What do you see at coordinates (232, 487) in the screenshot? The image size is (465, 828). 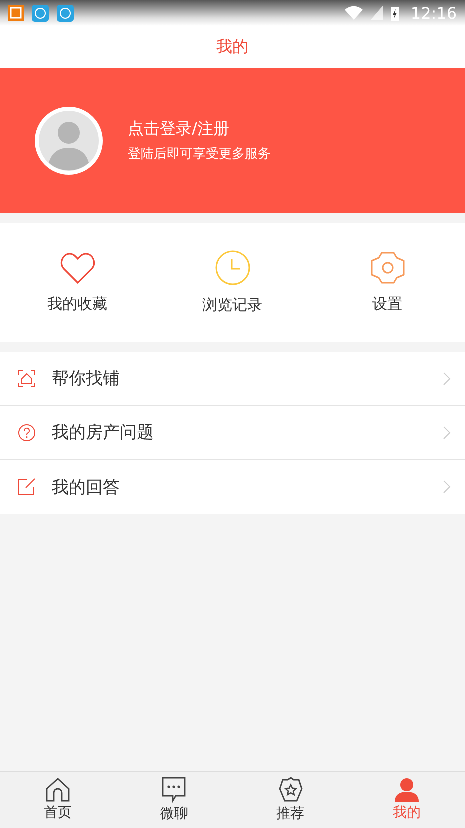 I see `menu-item: 我的回答` at bounding box center [232, 487].